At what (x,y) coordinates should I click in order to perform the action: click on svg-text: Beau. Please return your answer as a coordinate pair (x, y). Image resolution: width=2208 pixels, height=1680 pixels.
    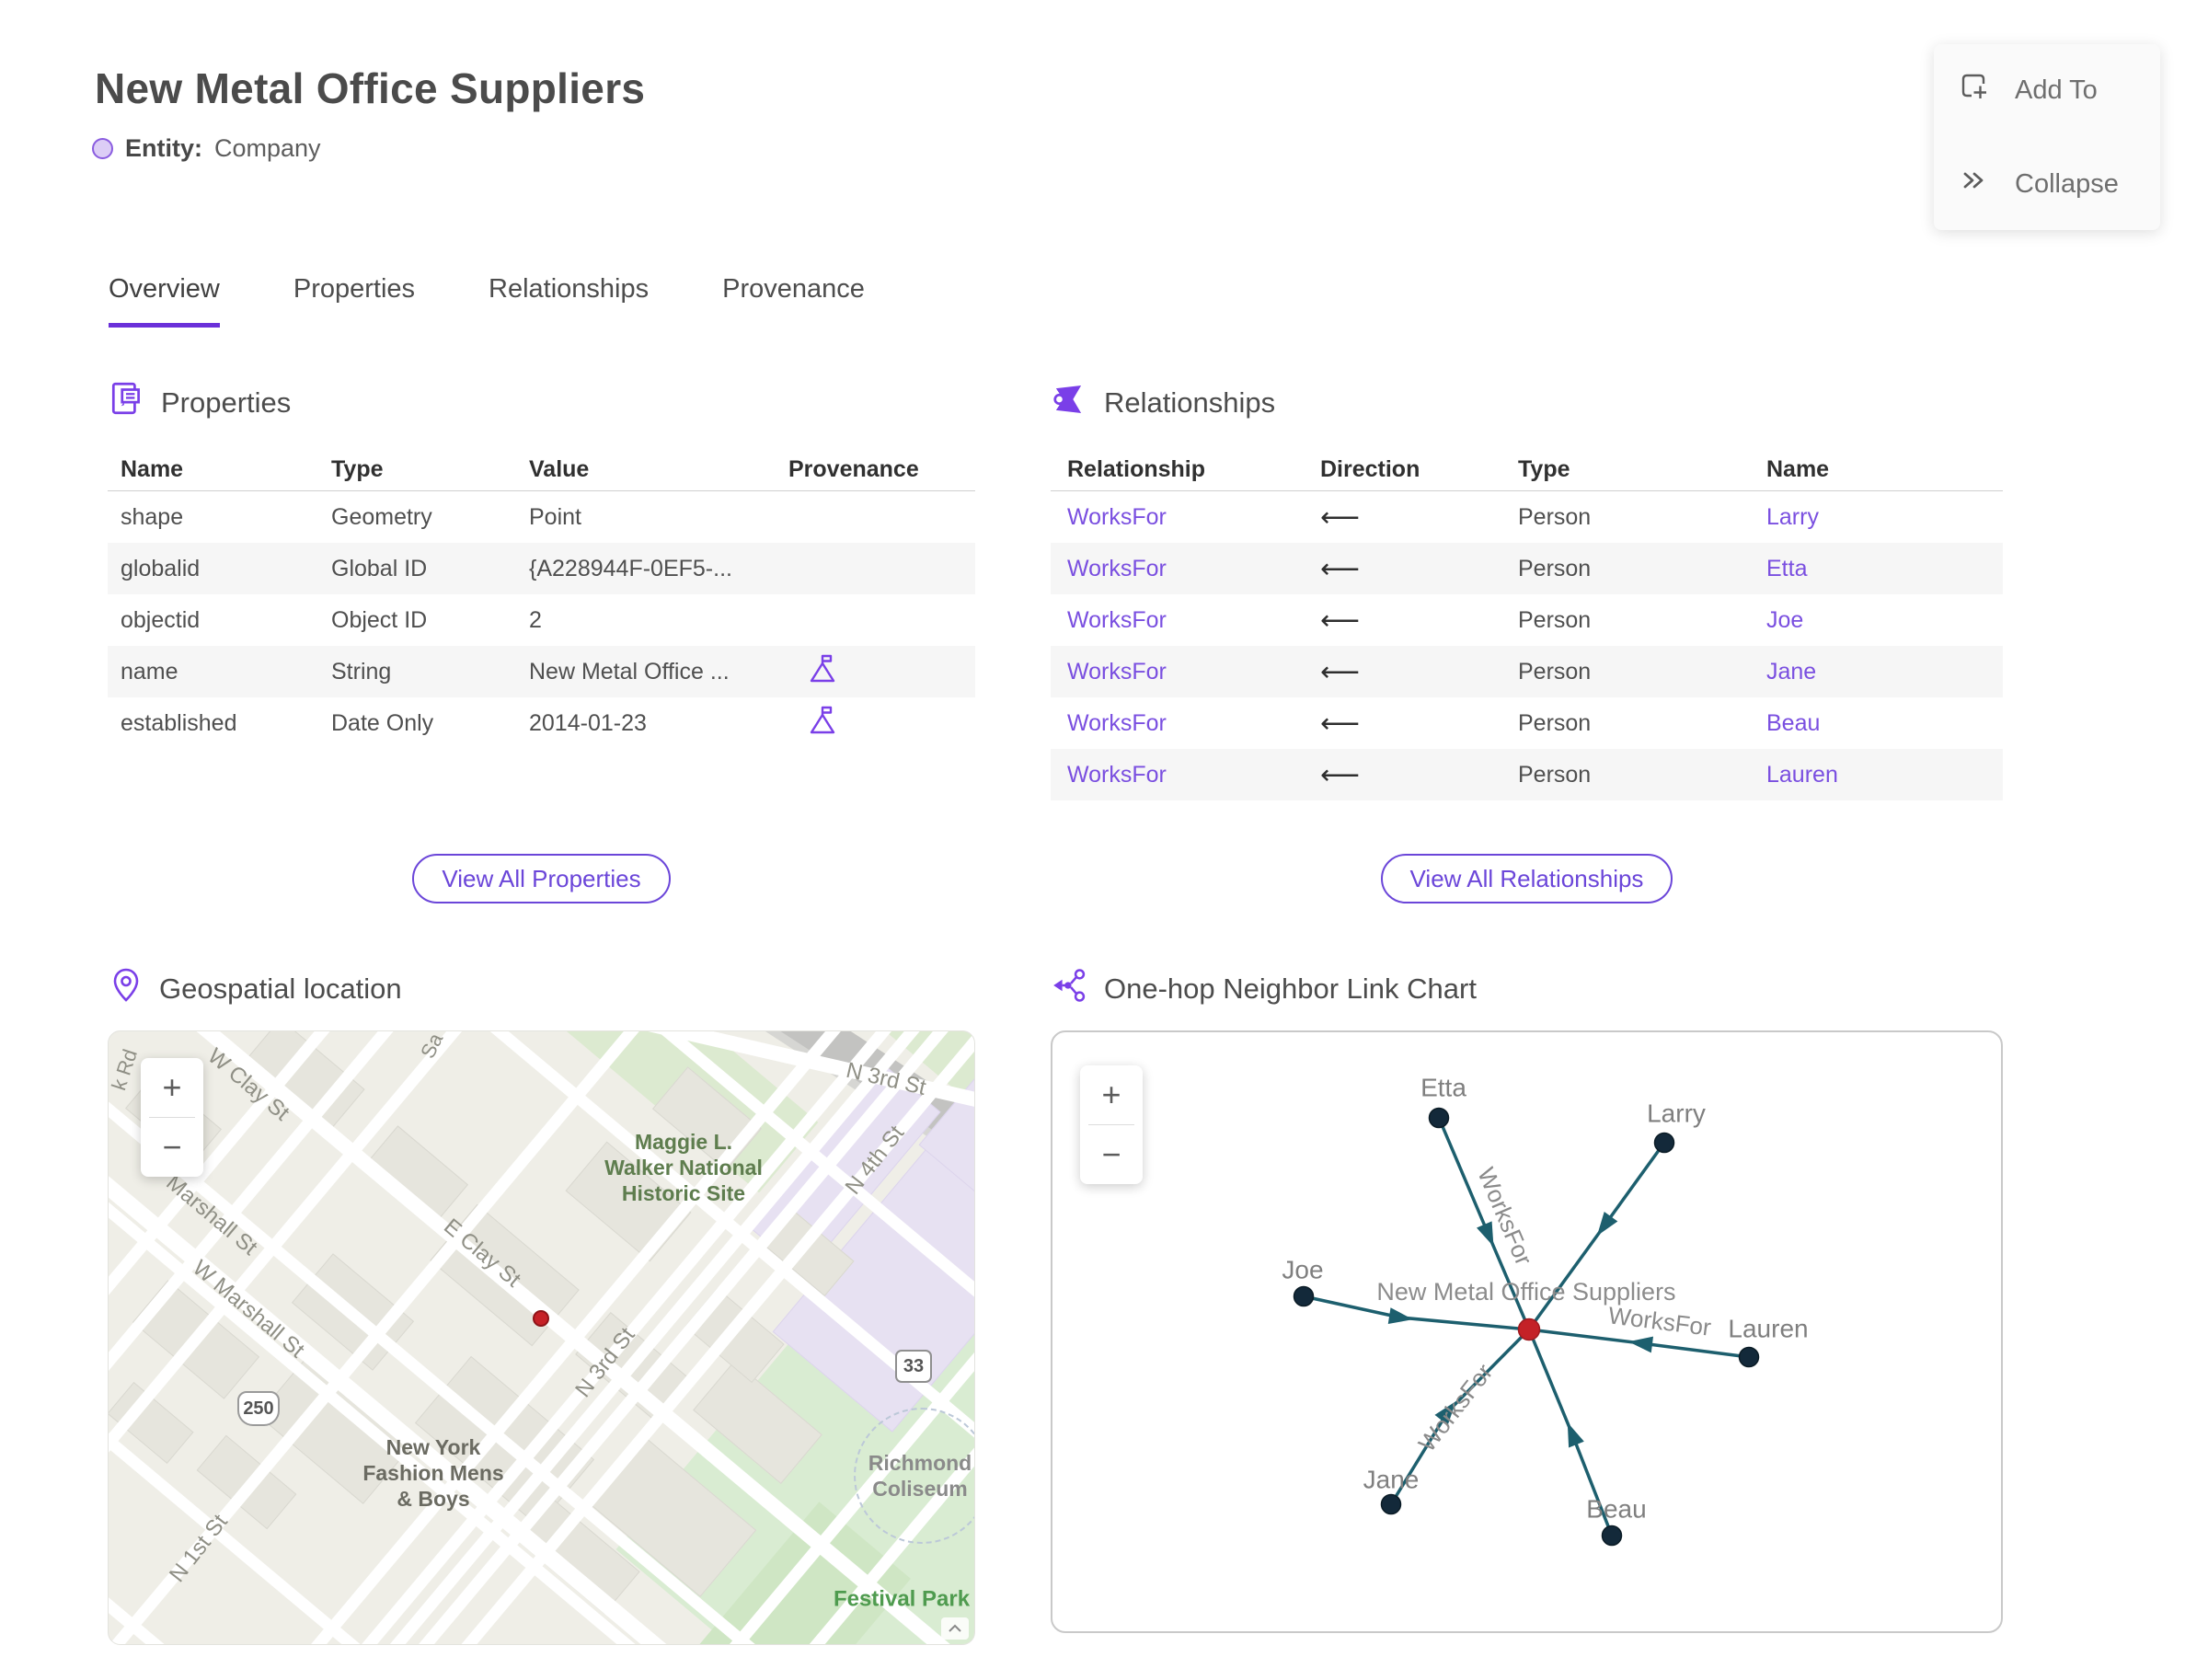
    Looking at the image, I should click on (1616, 1509).